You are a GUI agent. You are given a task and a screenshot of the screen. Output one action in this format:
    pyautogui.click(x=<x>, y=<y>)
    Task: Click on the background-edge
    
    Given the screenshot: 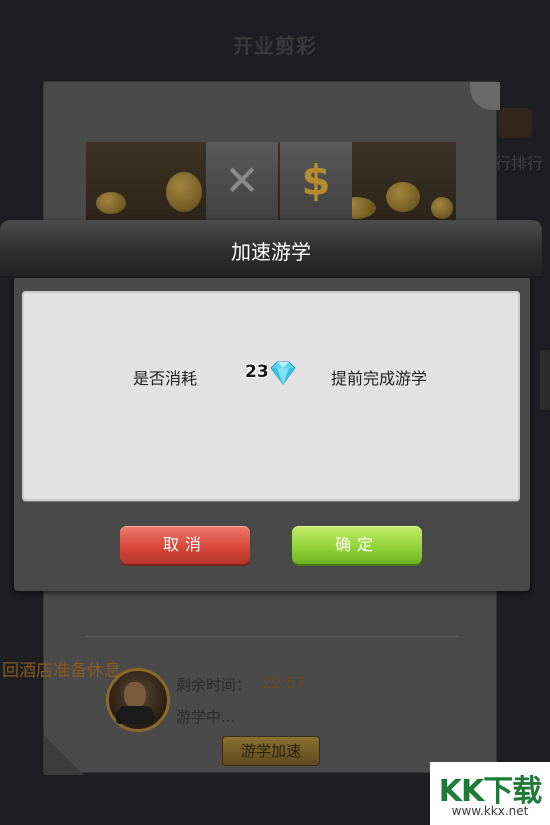 What is the action you would take?
    pyautogui.click(x=545, y=380)
    